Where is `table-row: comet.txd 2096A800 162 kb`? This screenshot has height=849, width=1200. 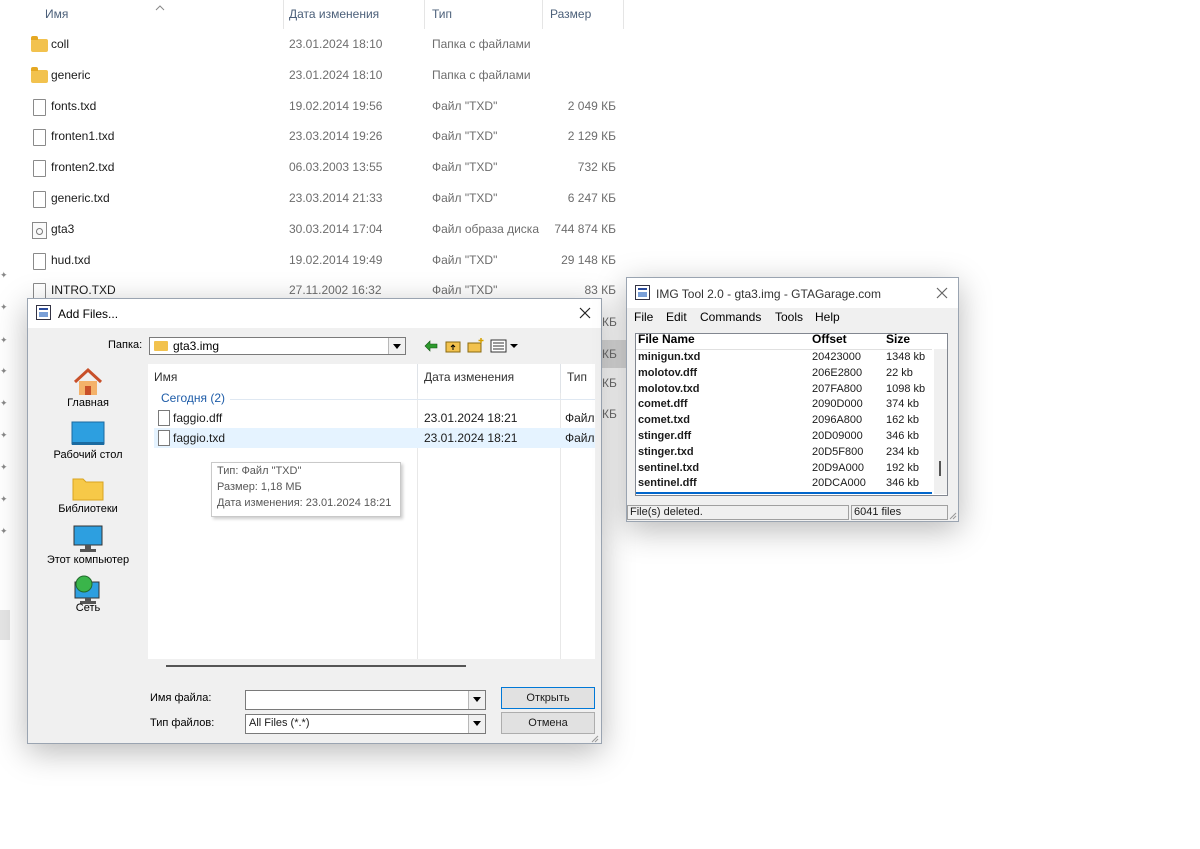 table-row: comet.txd 2096A800 162 kb is located at coordinates (786, 421).